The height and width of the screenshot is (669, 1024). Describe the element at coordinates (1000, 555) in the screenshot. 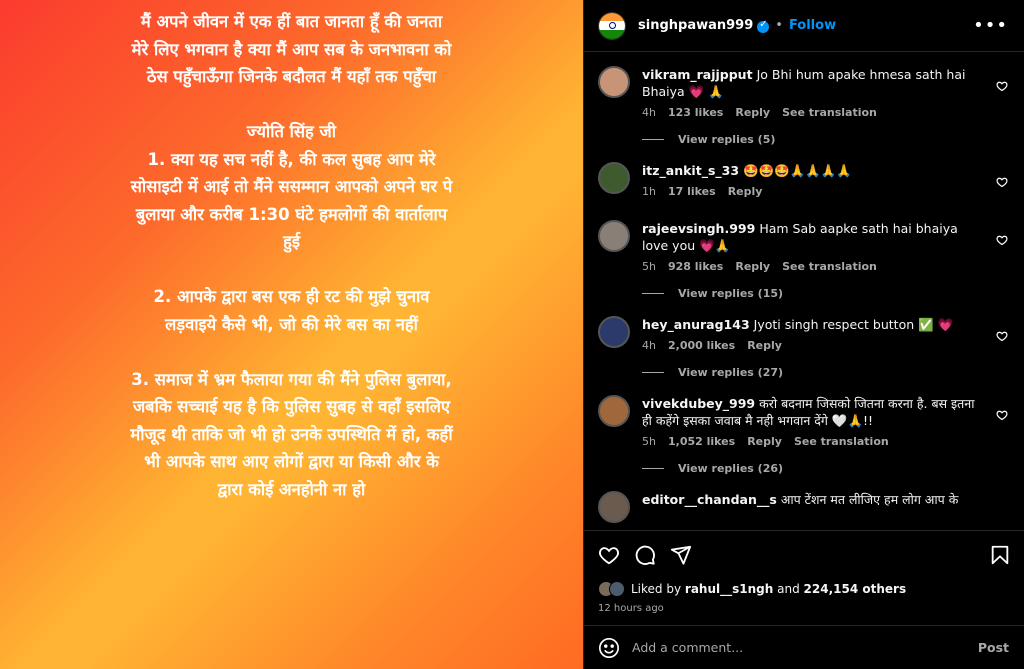

I see `bookmark-icon` at that location.